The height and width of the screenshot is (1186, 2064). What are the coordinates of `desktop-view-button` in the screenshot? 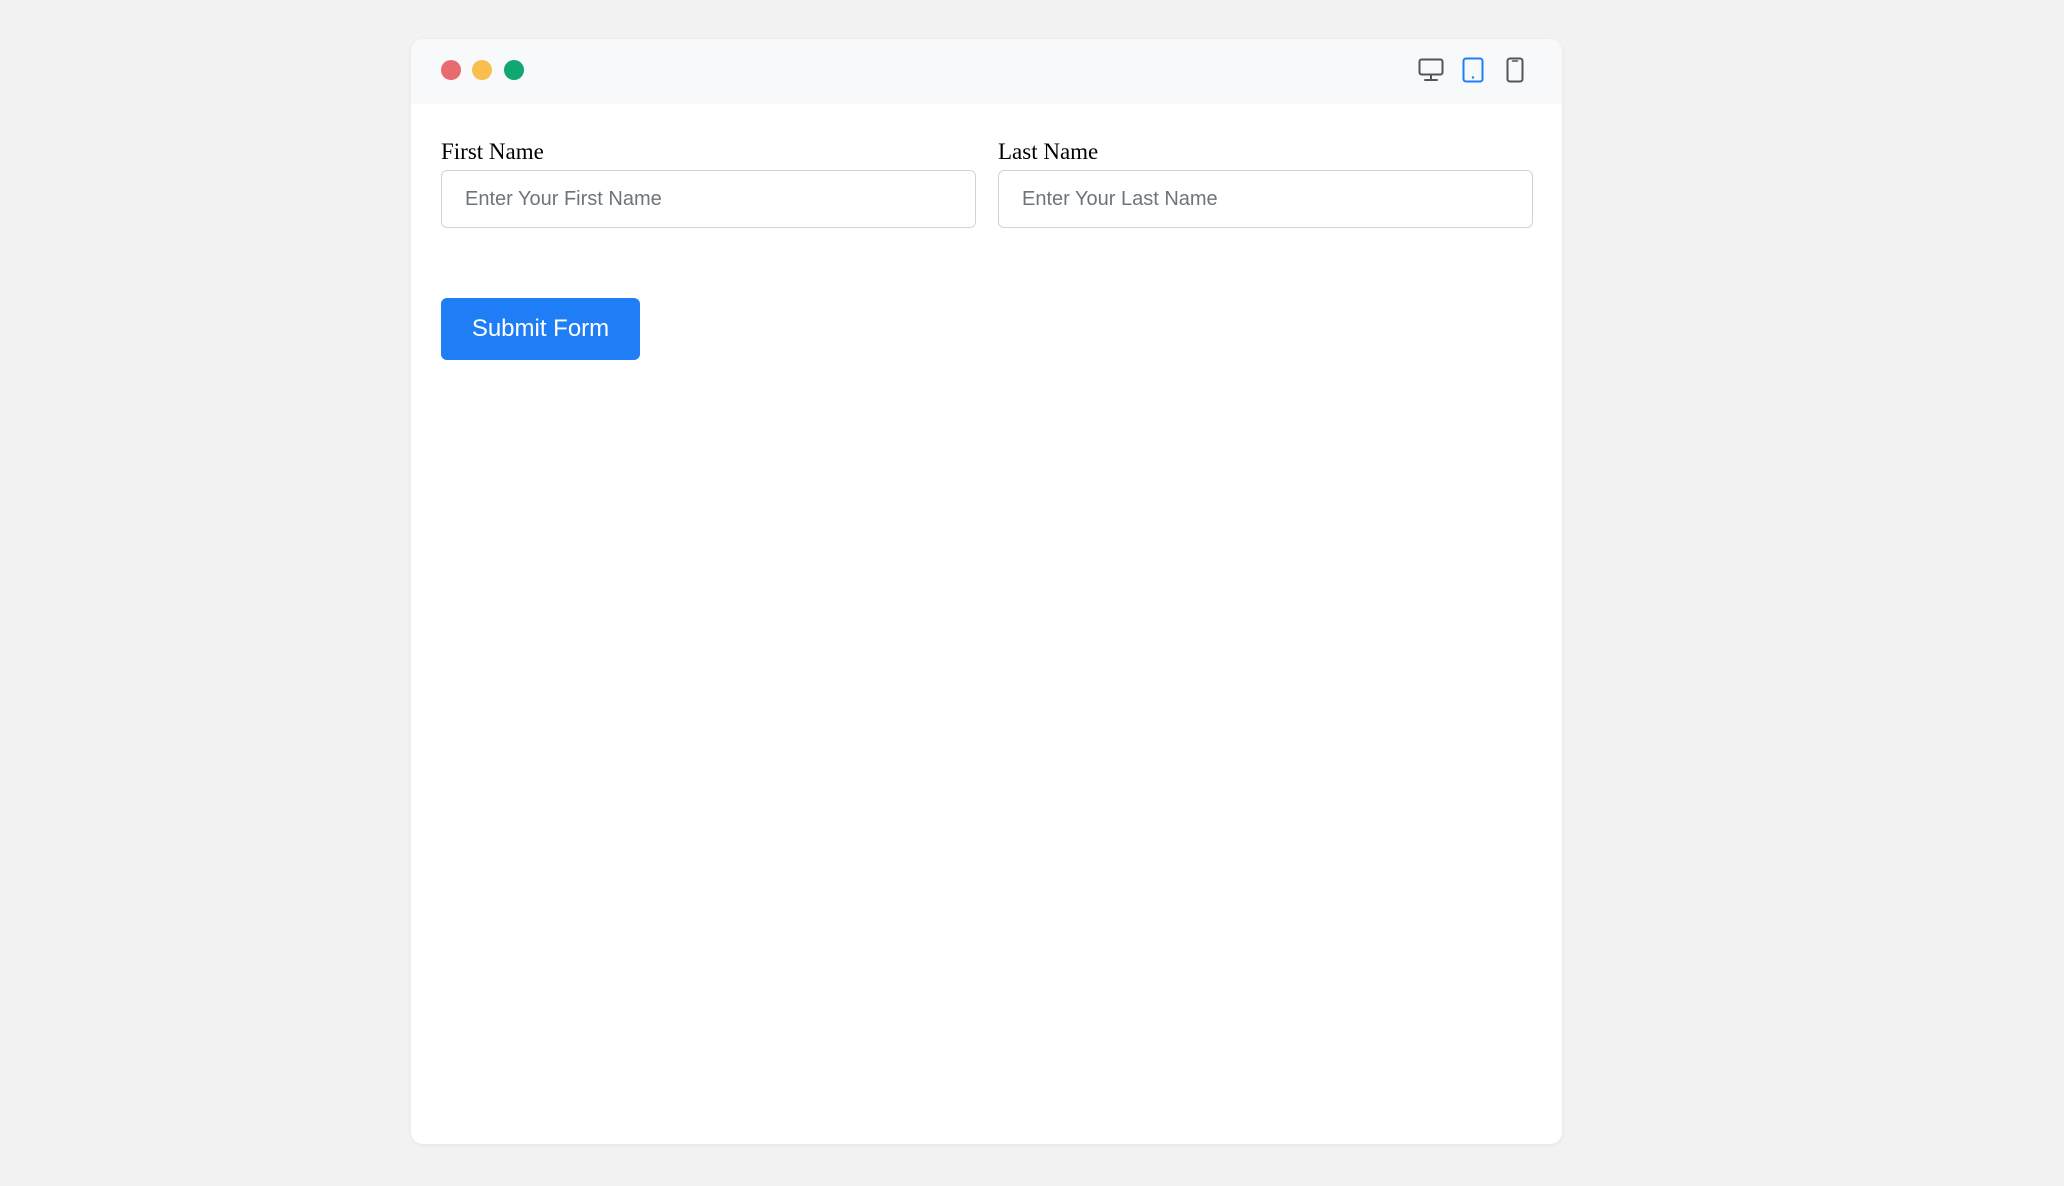 It's located at (1431, 70).